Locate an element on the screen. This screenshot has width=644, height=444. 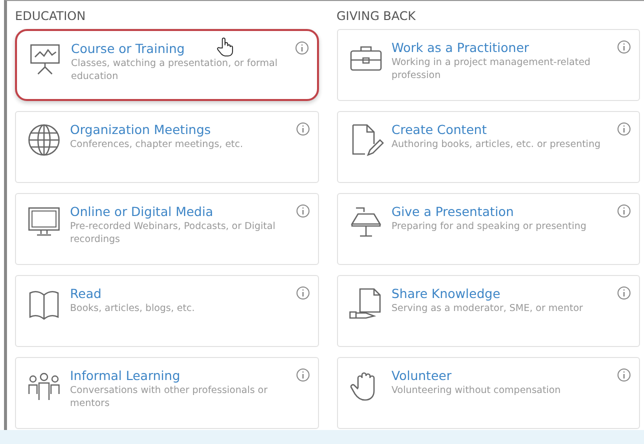
card-description: Conferences, chapter meetings, etc. is located at coordinates (157, 145).